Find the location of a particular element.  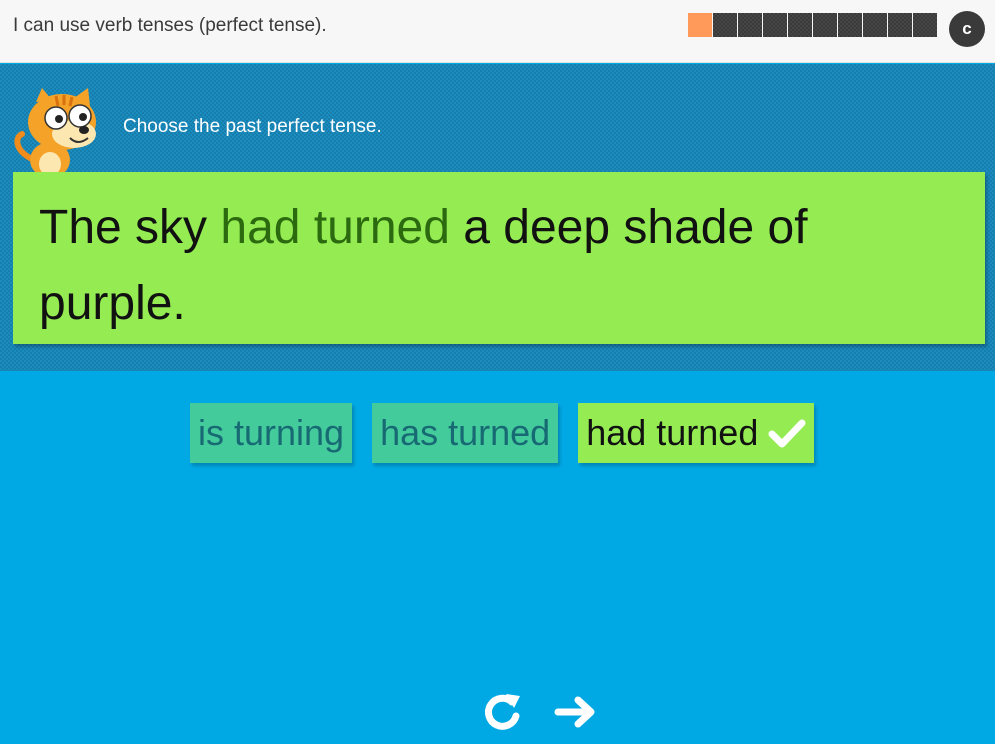

choice-label: had turned is located at coordinates (672, 432).